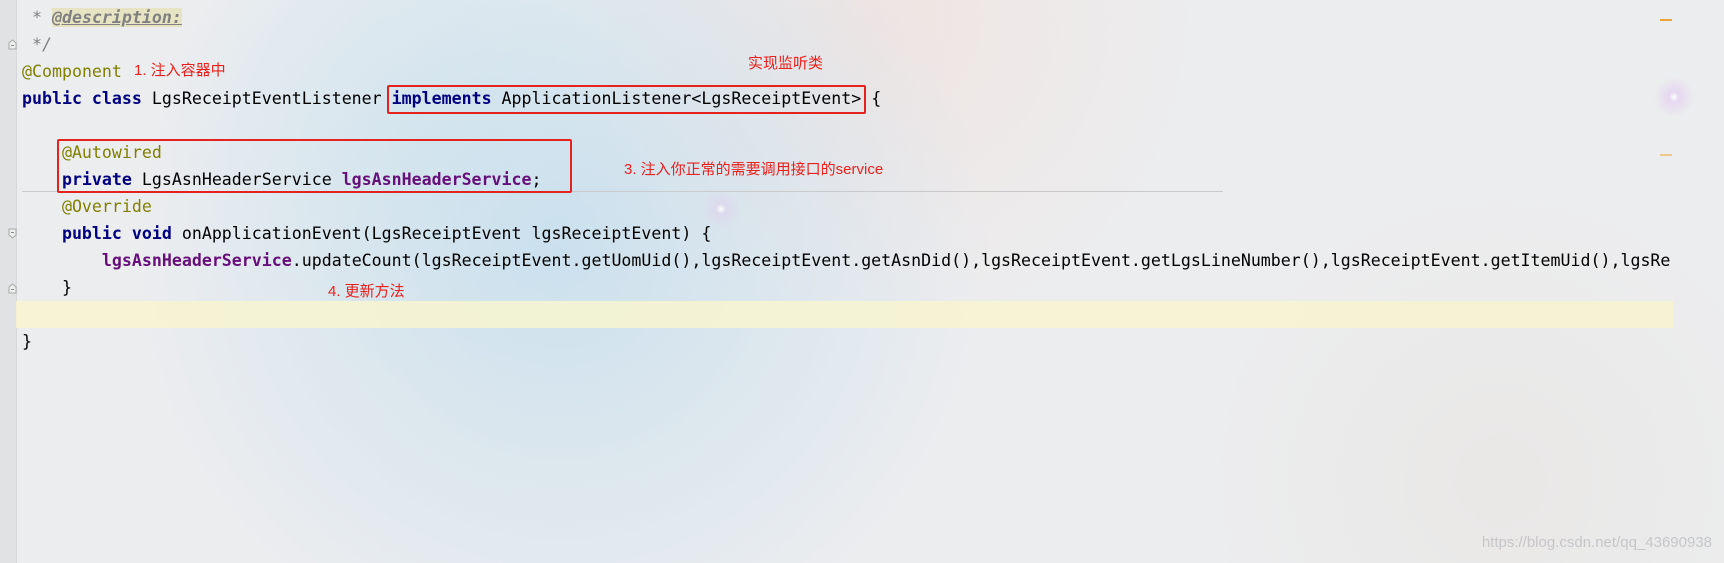 Image resolution: width=1724 pixels, height=563 pixels. What do you see at coordinates (366, 291) in the screenshot?
I see `markup-note-update-method: 4. 更新方法` at bounding box center [366, 291].